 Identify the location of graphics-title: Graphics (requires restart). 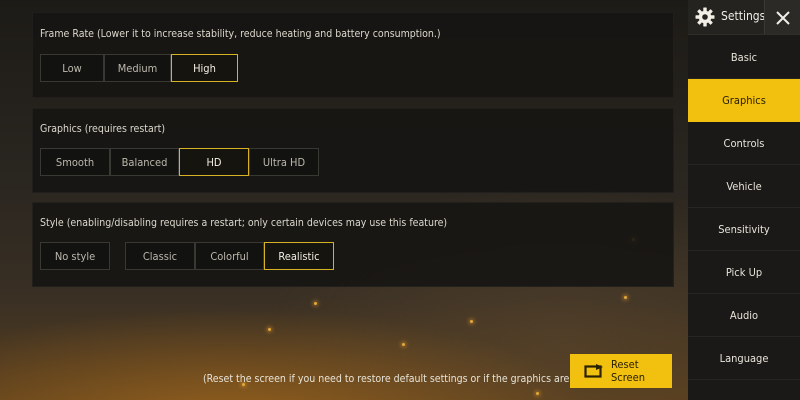
(103, 129).